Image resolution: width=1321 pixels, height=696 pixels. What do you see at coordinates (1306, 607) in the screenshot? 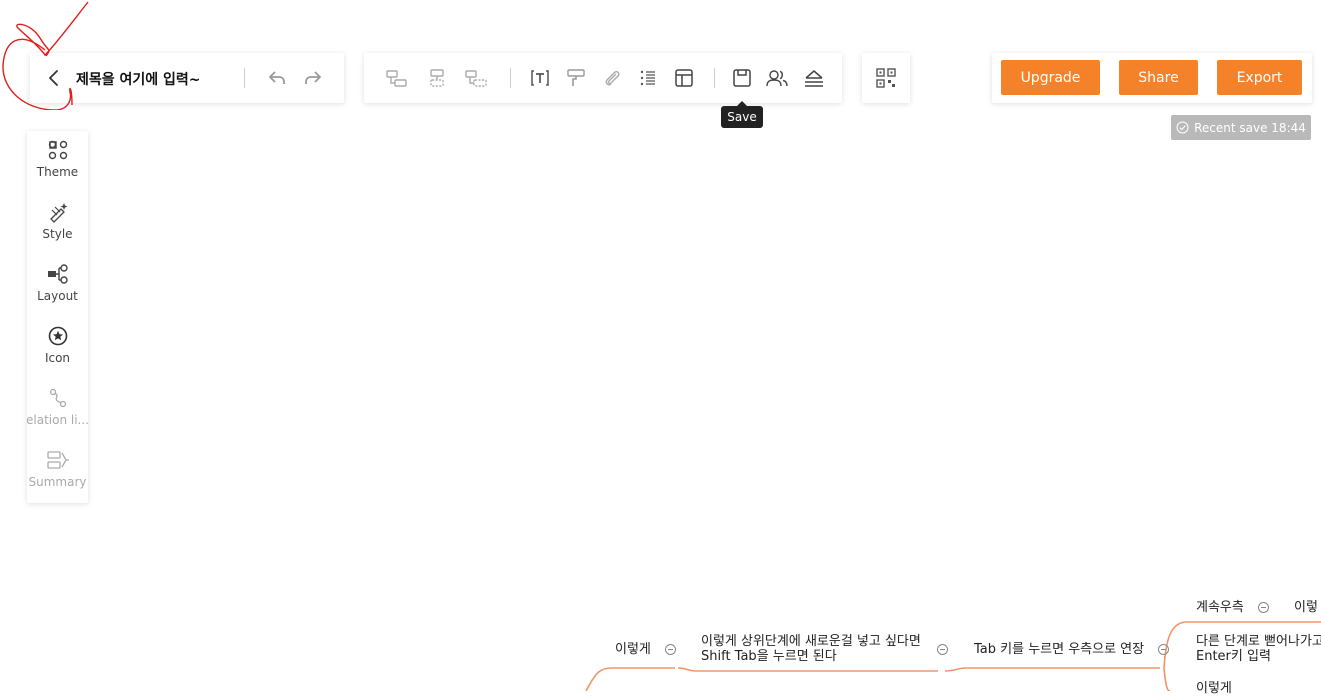
I see `mindmap-node: 이렇` at bounding box center [1306, 607].